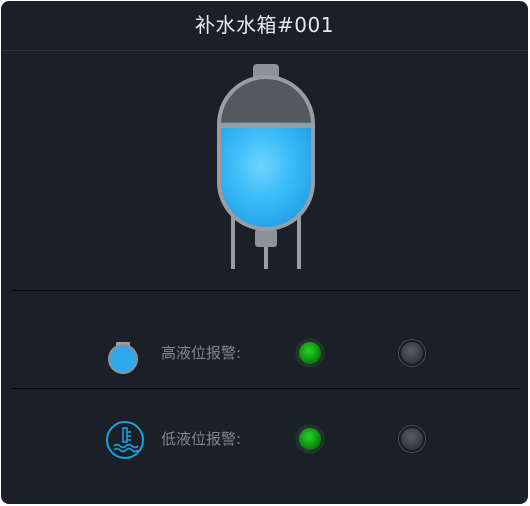  I want to click on alarm-row-low-level: 低液位报警:, so click(264, 439).